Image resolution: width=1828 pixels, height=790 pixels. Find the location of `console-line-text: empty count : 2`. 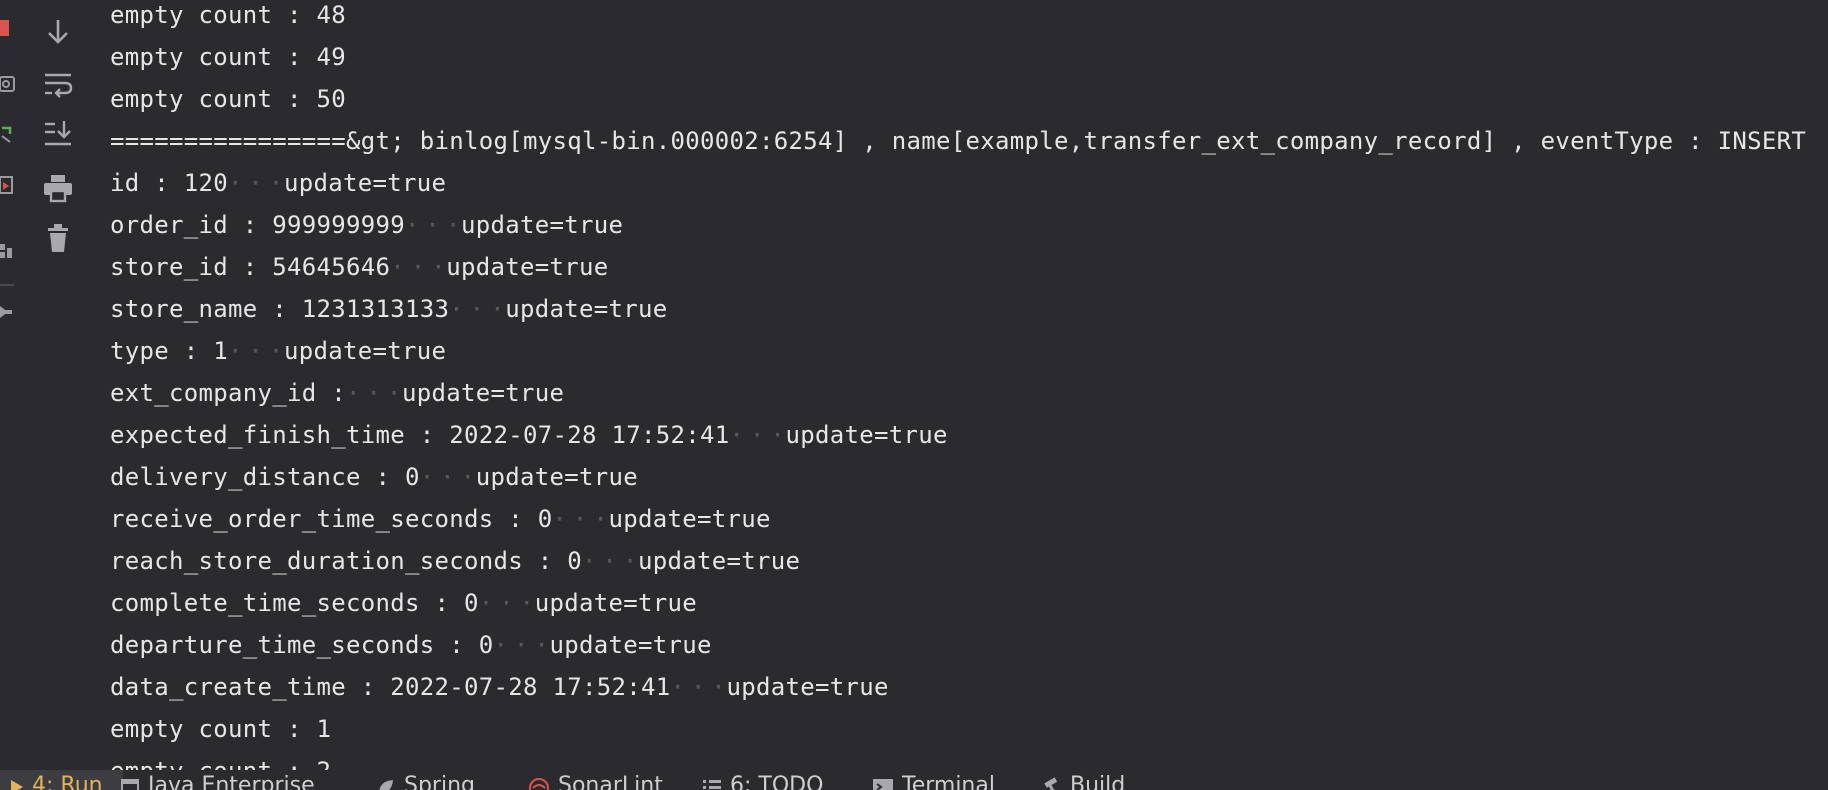

console-line-text: empty count : 2 is located at coordinates (220, 763).